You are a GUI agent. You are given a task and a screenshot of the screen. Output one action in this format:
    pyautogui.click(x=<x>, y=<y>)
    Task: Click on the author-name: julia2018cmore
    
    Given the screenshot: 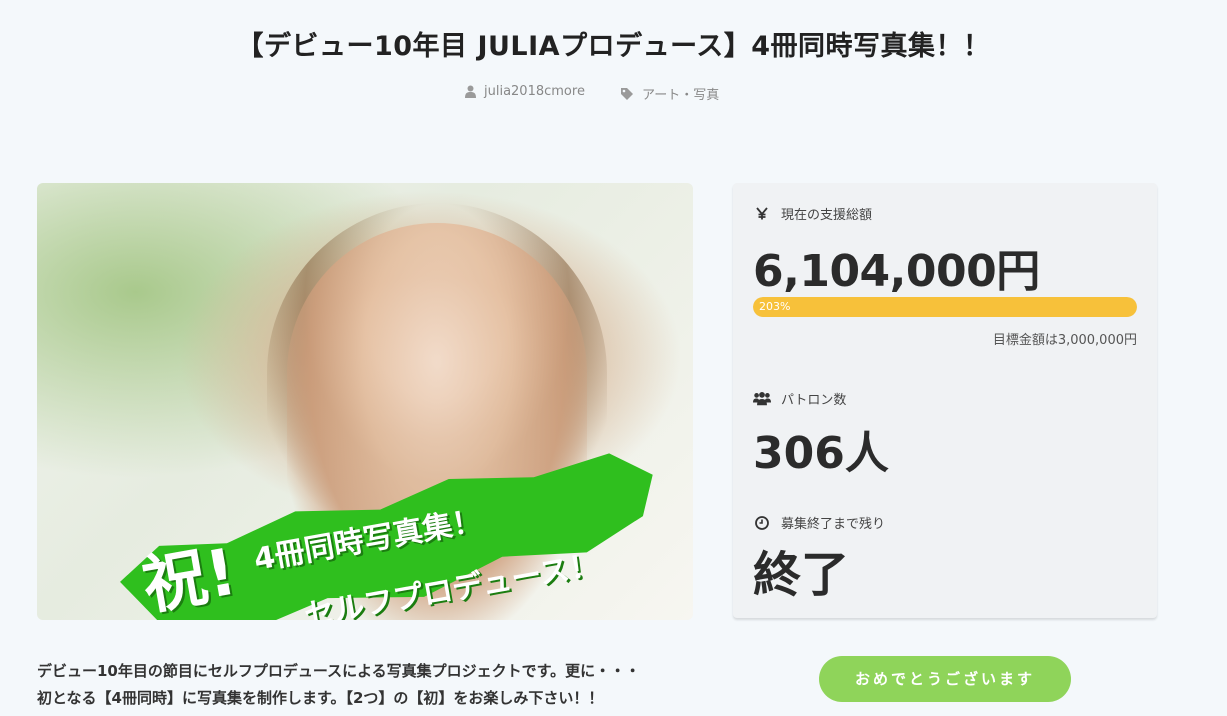 What is the action you would take?
    pyautogui.click(x=534, y=91)
    